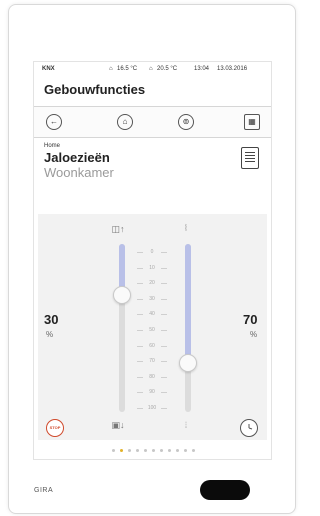 This screenshot has width=320, height=516. What do you see at coordinates (118, 425) in the screenshot?
I see `blinds-down-icon: ▣↓` at bounding box center [118, 425].